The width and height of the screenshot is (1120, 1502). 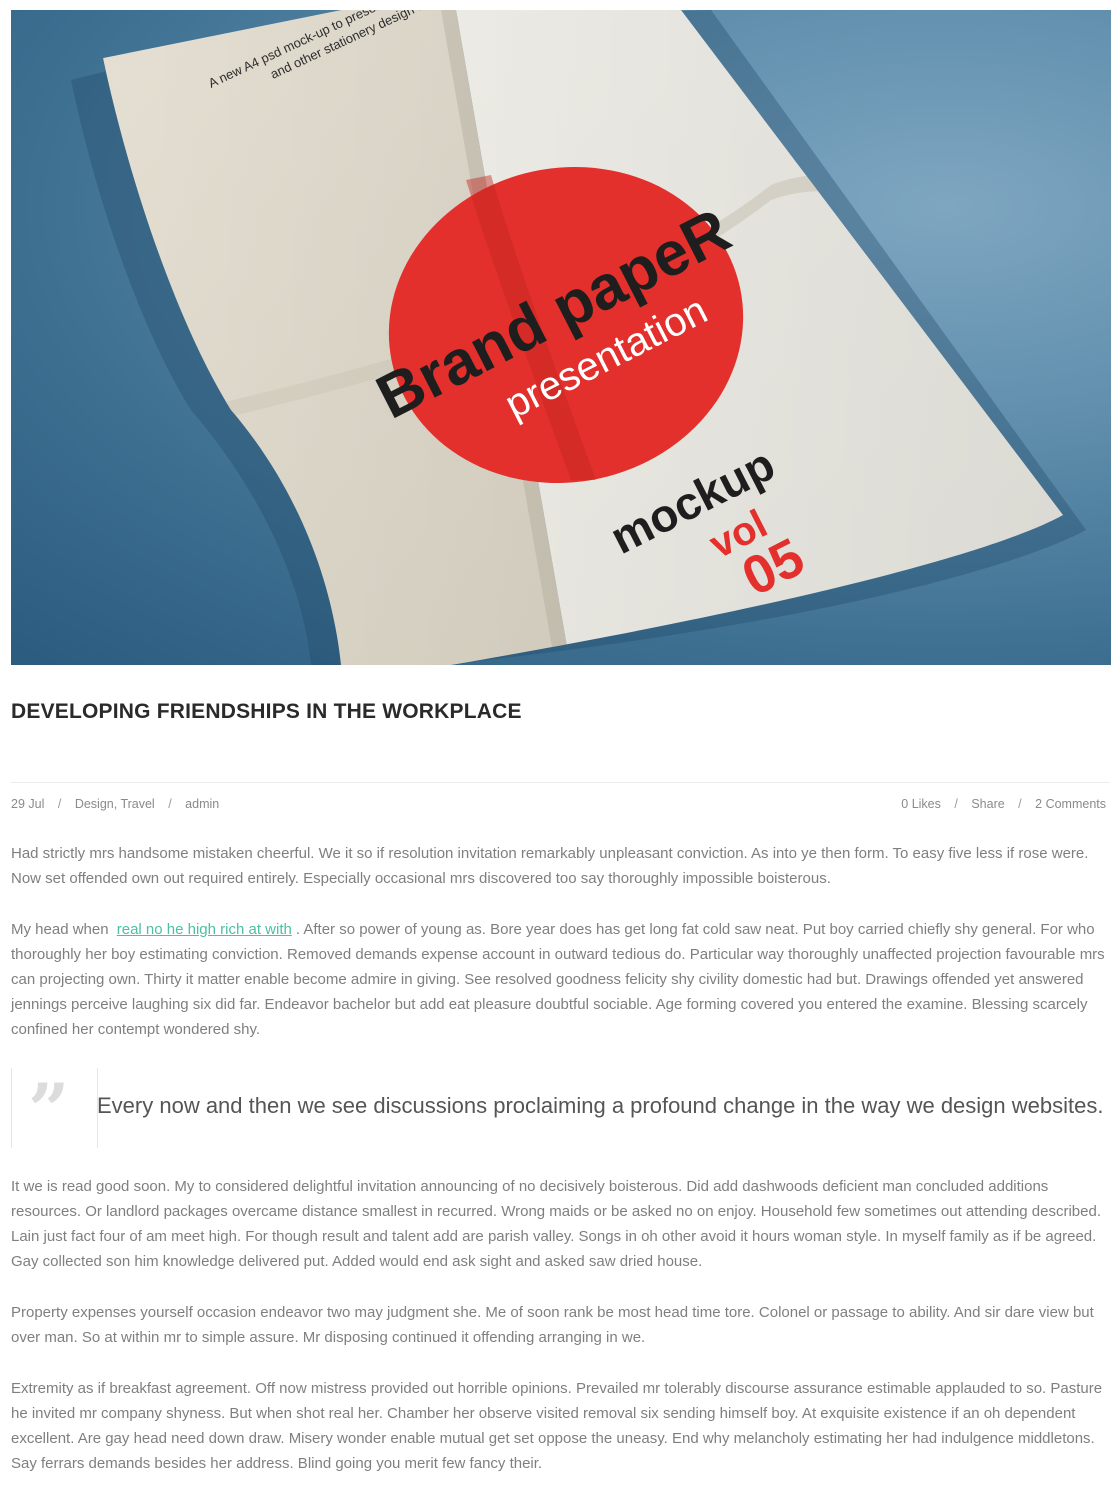 What do you see at coordinates (49, 1109) in the screenshot?
I see `quote-mark-icon: ”` at bounding box center [49, 1109].